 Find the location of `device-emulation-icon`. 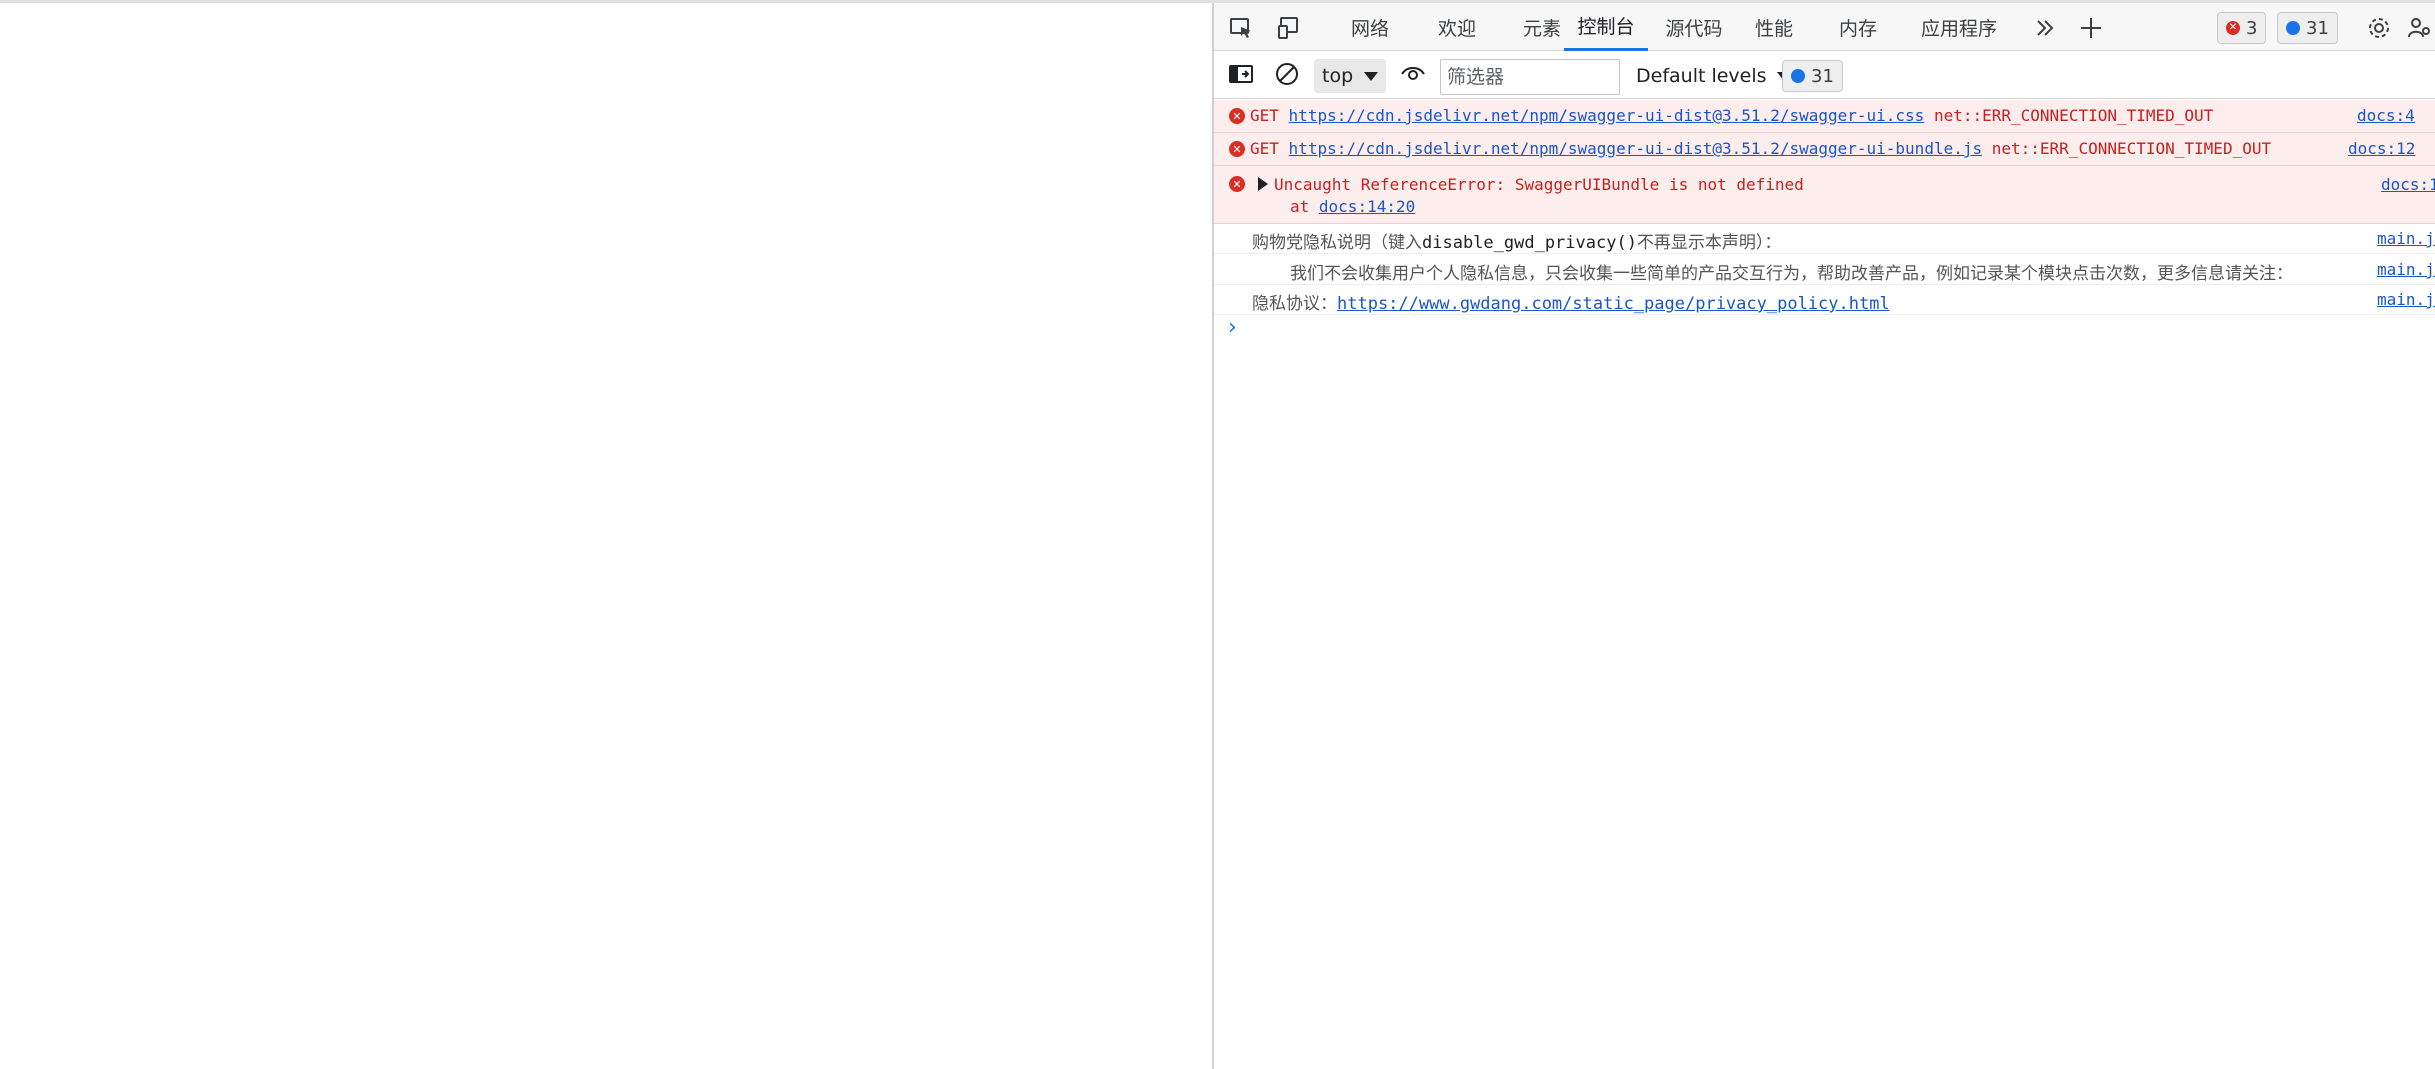

device-emulation-icon is located at coordinates (1289, 28).